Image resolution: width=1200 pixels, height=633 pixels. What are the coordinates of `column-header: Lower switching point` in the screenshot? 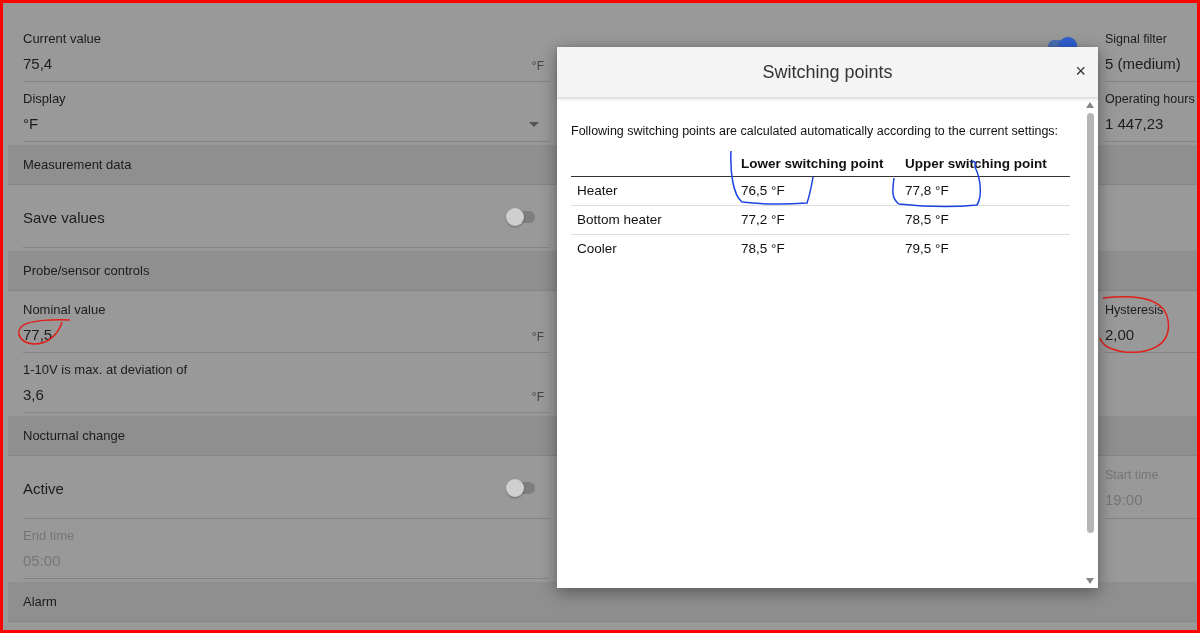 It's located at (817, 164).